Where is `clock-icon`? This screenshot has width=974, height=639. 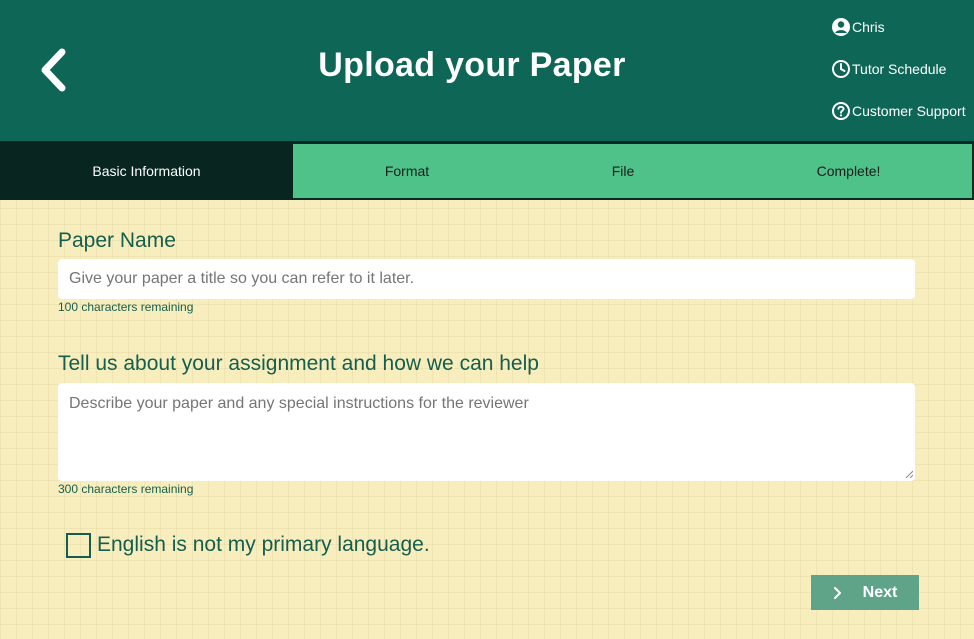 clock-icon is located at coordinates (841, 69).